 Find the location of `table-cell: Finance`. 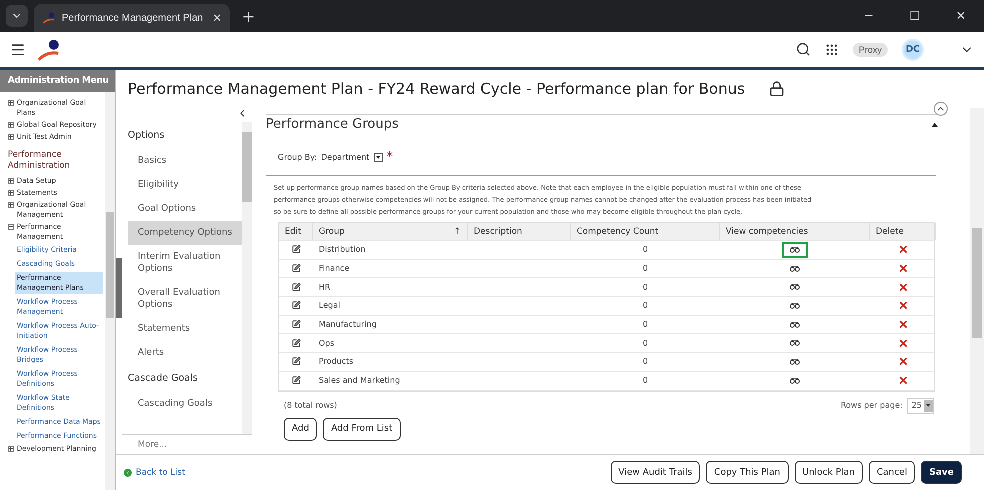

table-cell: Finance is located at coordinates (334, 269).